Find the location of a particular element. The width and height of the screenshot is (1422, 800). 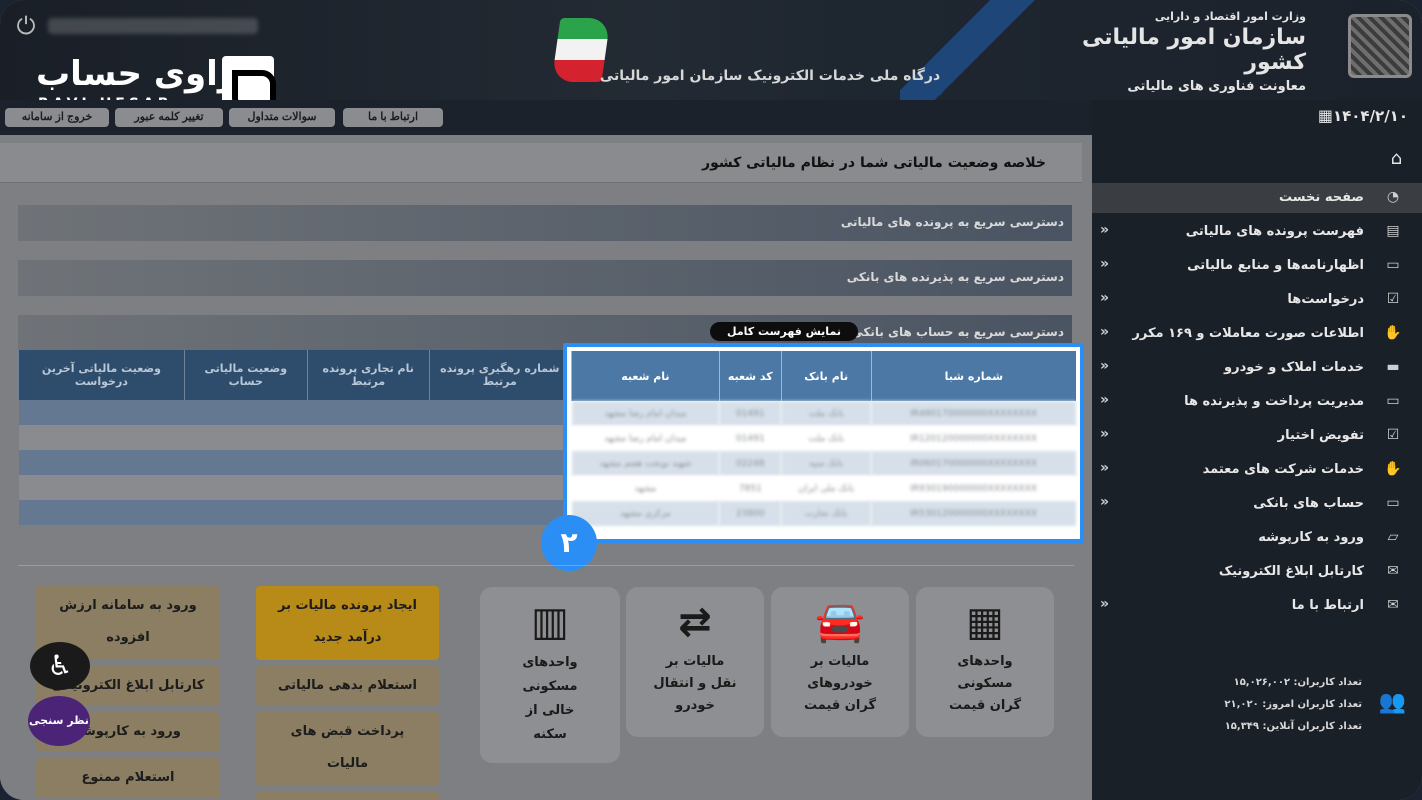

sidebar-item-label: ارتباط با ما is located at coordinates (1327, 605).